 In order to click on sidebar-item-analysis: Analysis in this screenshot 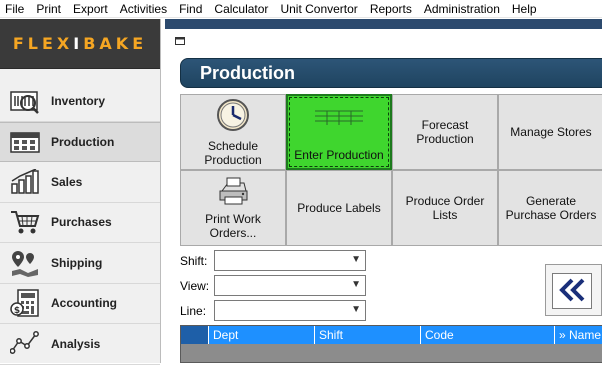, I will do `click(80, 344)`.